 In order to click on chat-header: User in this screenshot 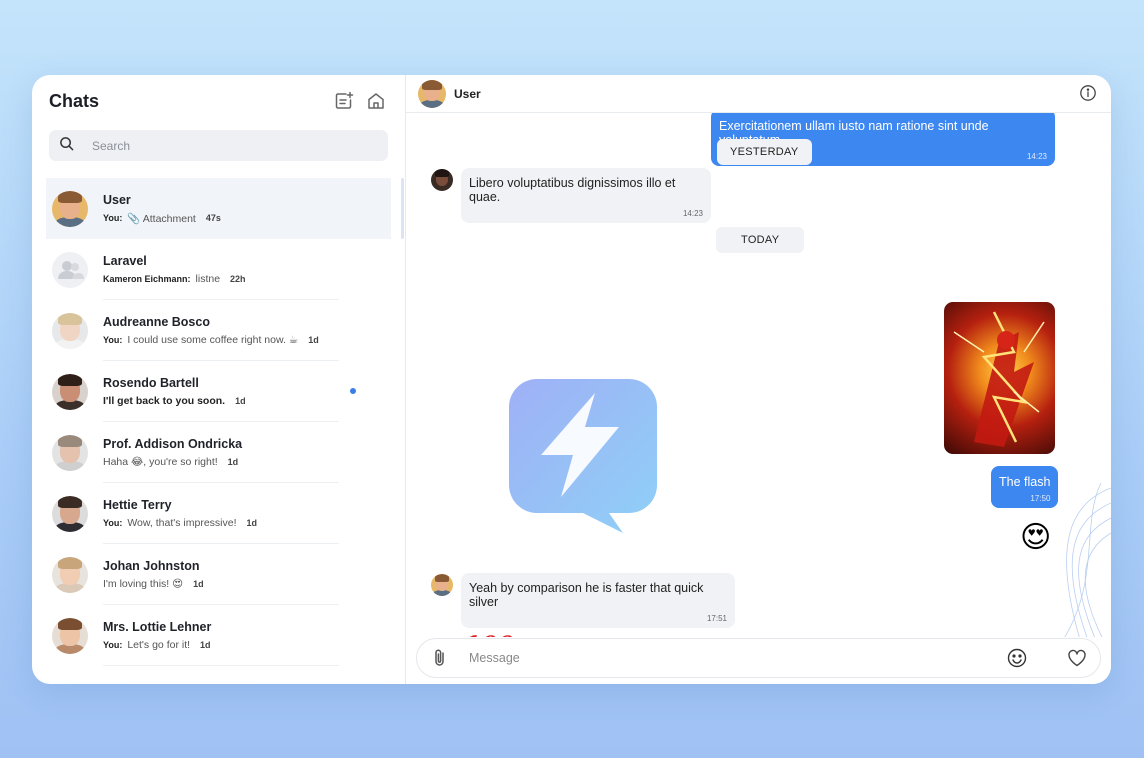, I will do `click(758, 94)`.